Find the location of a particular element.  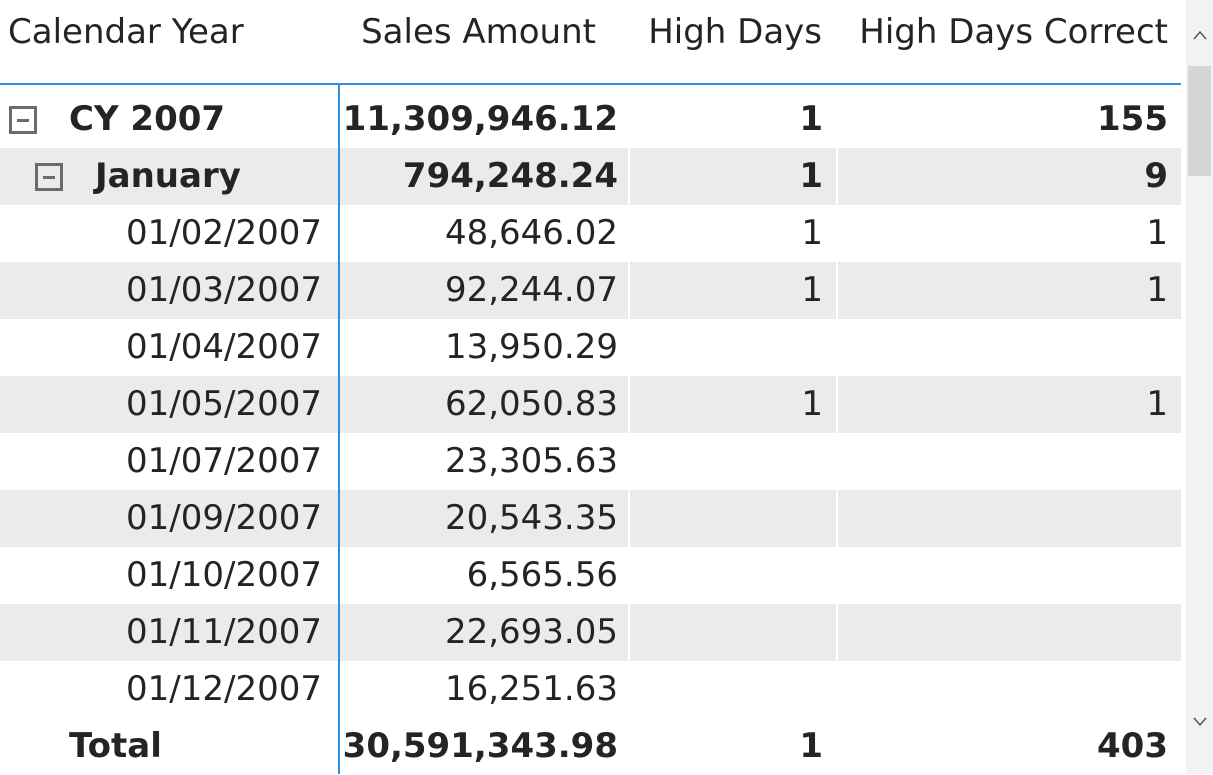

chevron-up-icon is located at coordinates (1199, 33).